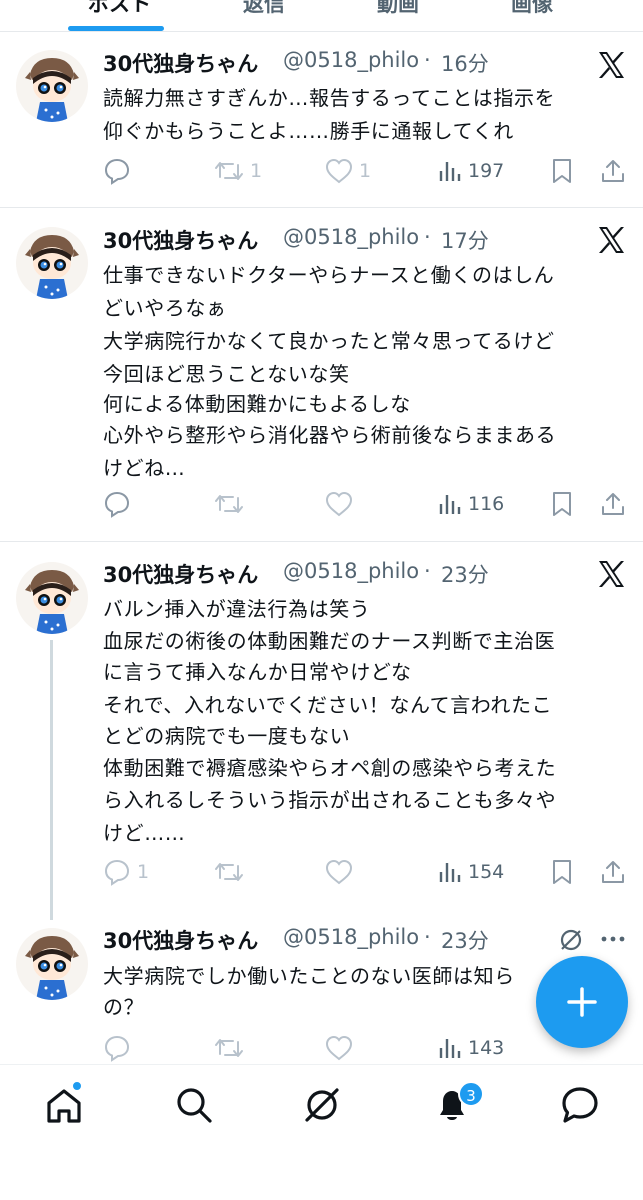 This screenshot has height=1200, width=643. What do you see at coordinates (471, 1094) in the screenshot?
I see `notification-badge: 3` at bounding box center [471, 1094].